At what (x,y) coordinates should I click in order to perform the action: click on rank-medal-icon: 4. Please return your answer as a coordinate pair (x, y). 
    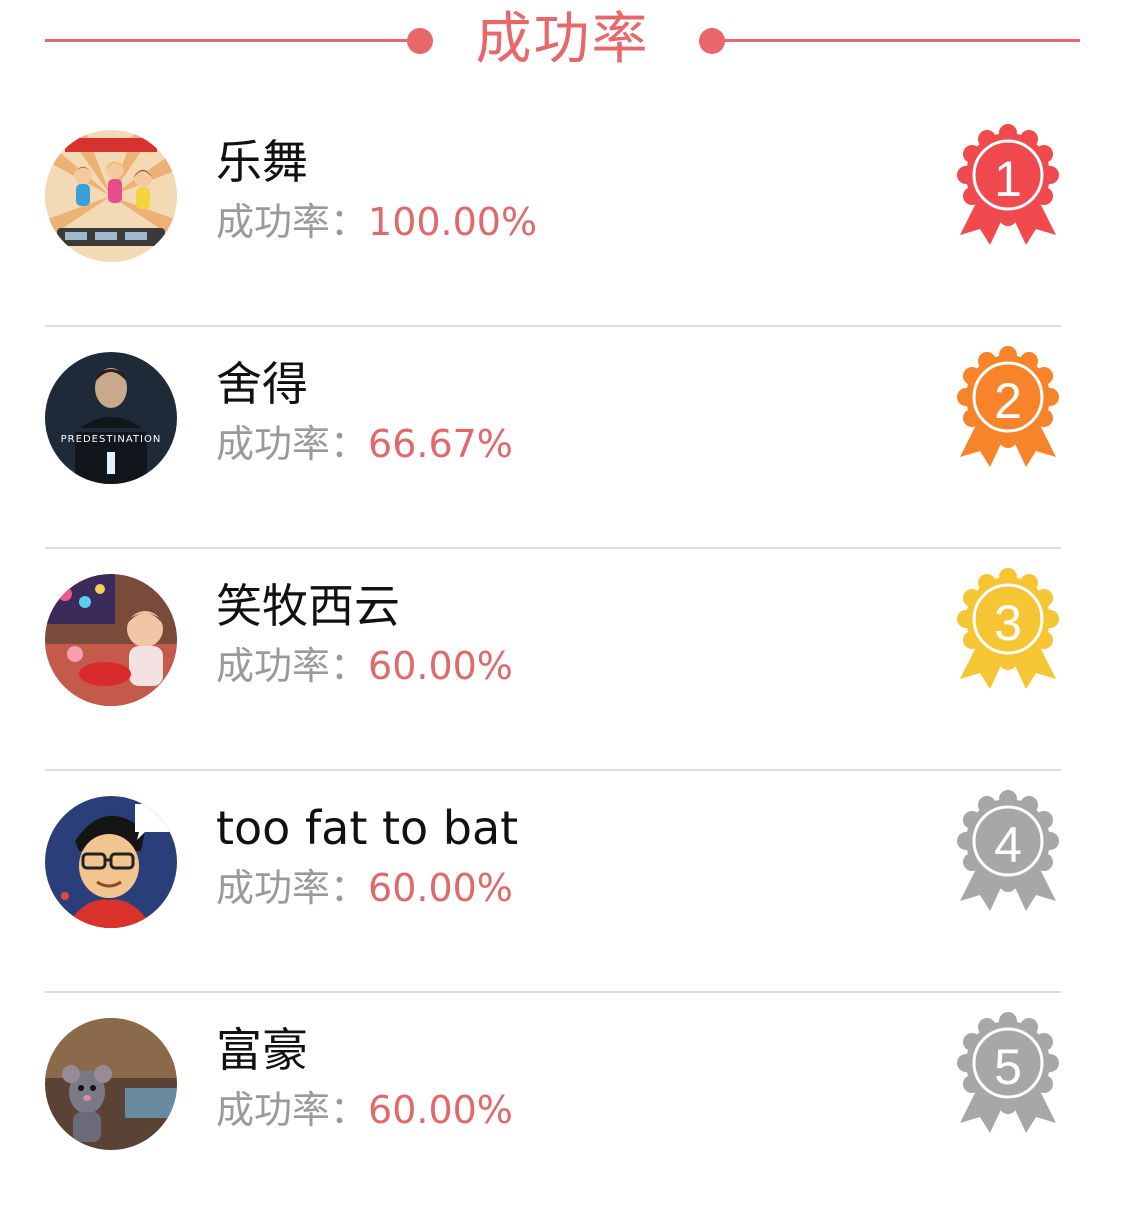
    Looking at the image, I should click on (1008, 854).